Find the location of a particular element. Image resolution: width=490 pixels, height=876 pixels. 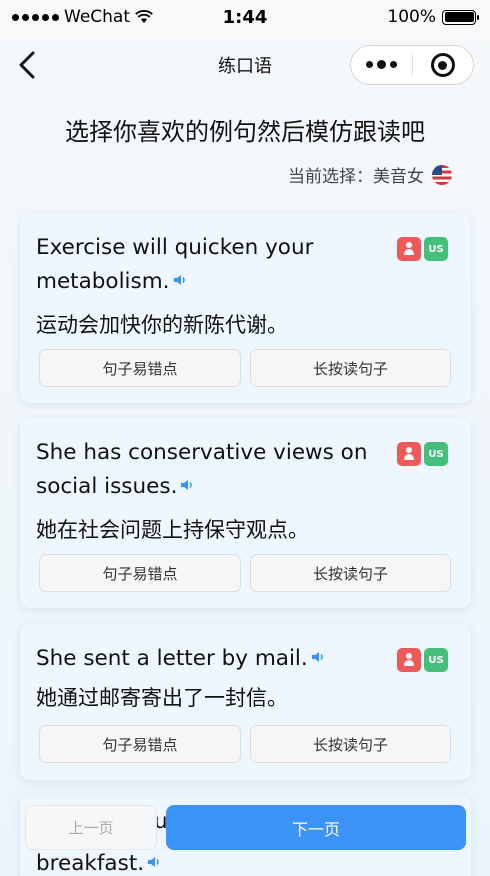

mini-program-capsule is located at coordinates (412, 65).